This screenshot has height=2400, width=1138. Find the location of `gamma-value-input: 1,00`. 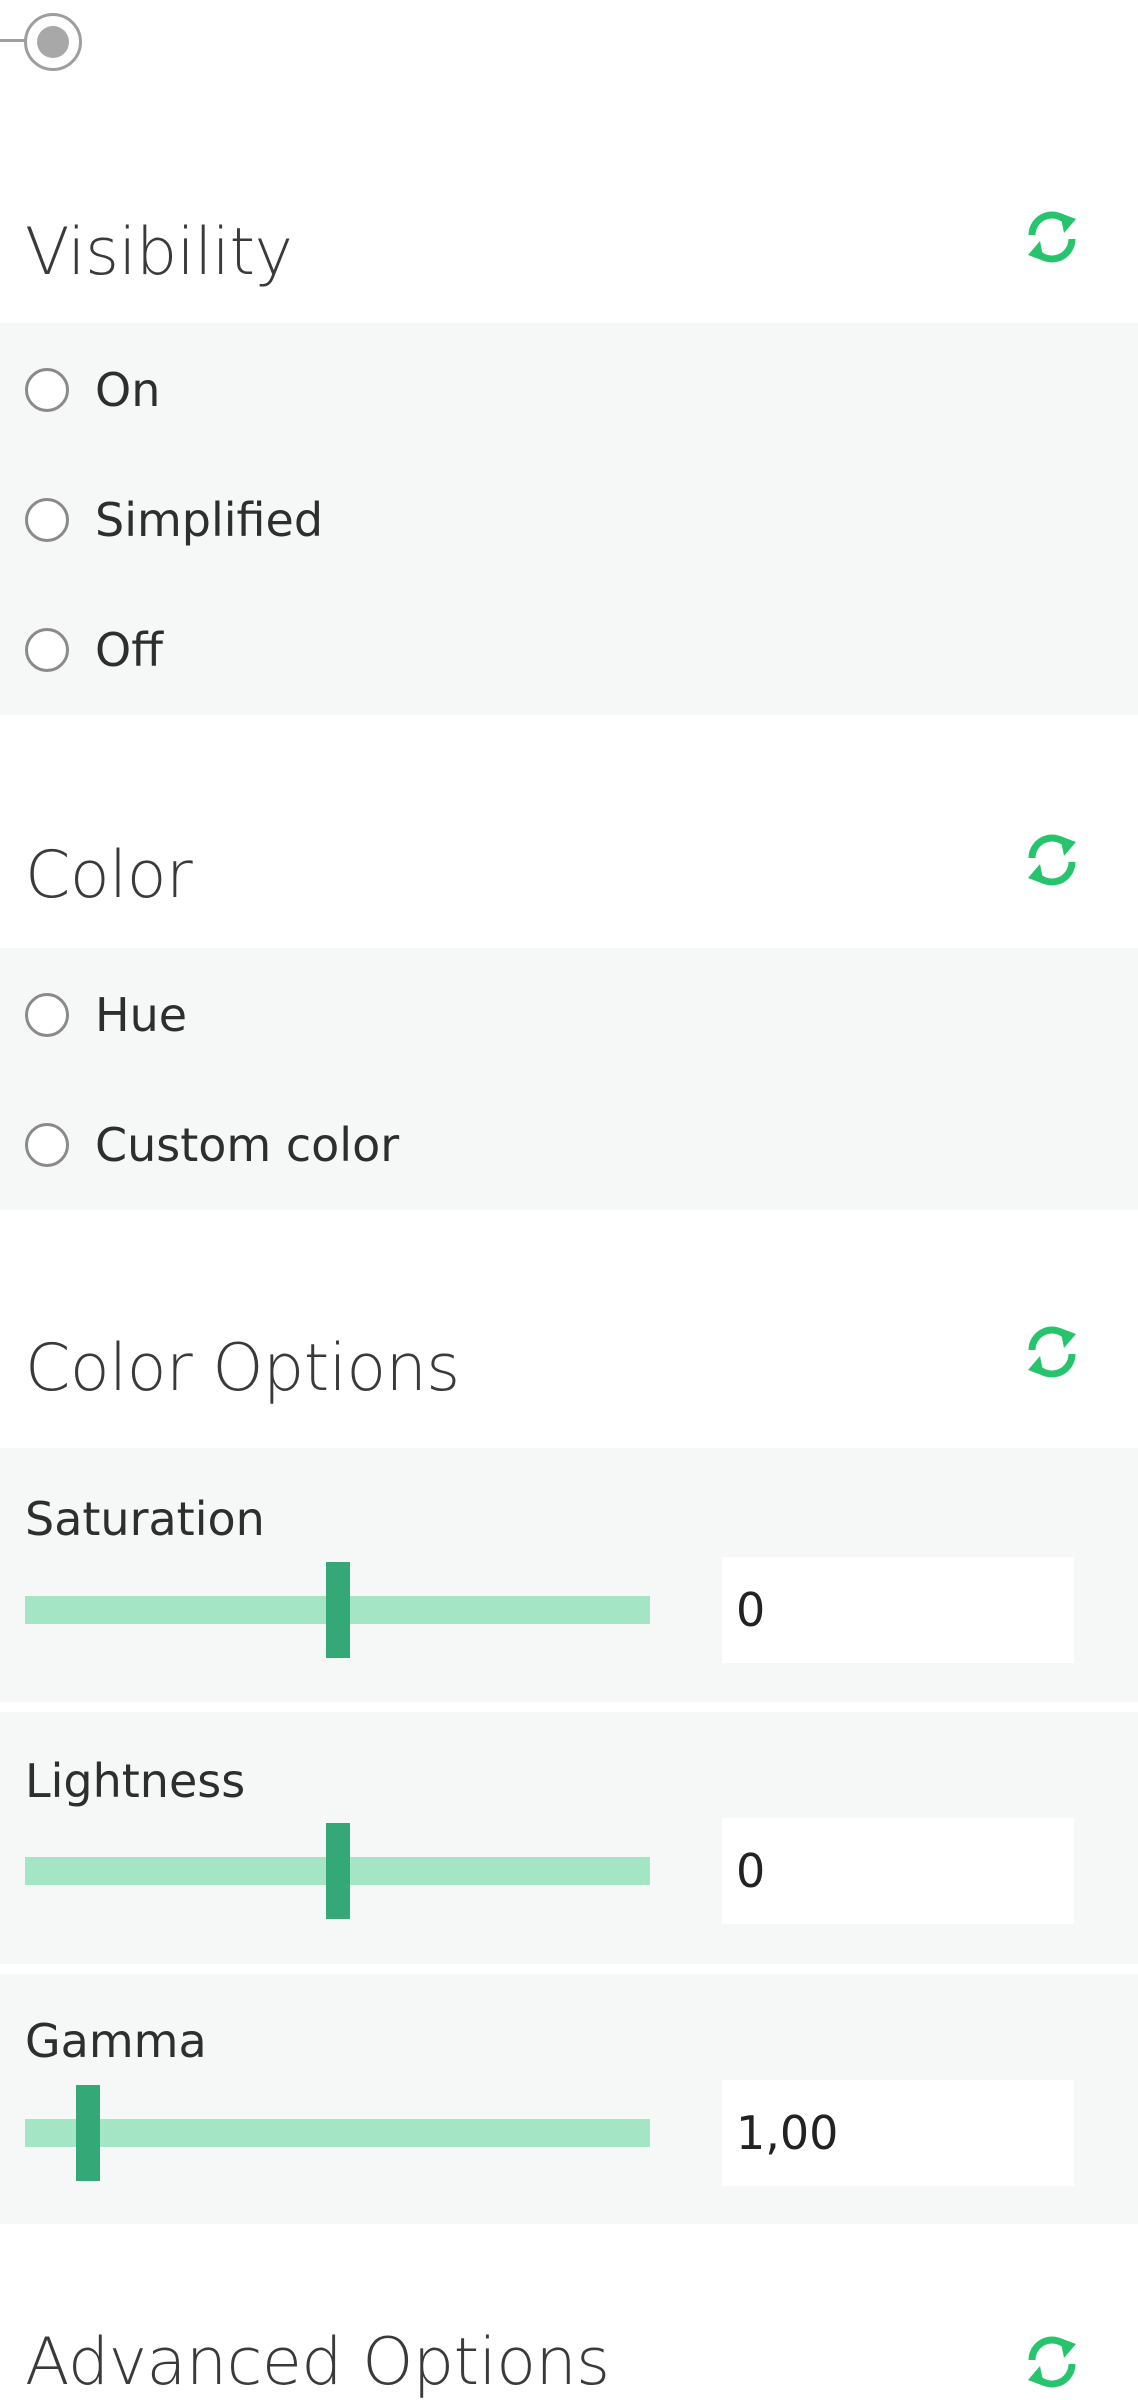

gamma-value-input: 1,00 is located at coordinates (898, 2133).